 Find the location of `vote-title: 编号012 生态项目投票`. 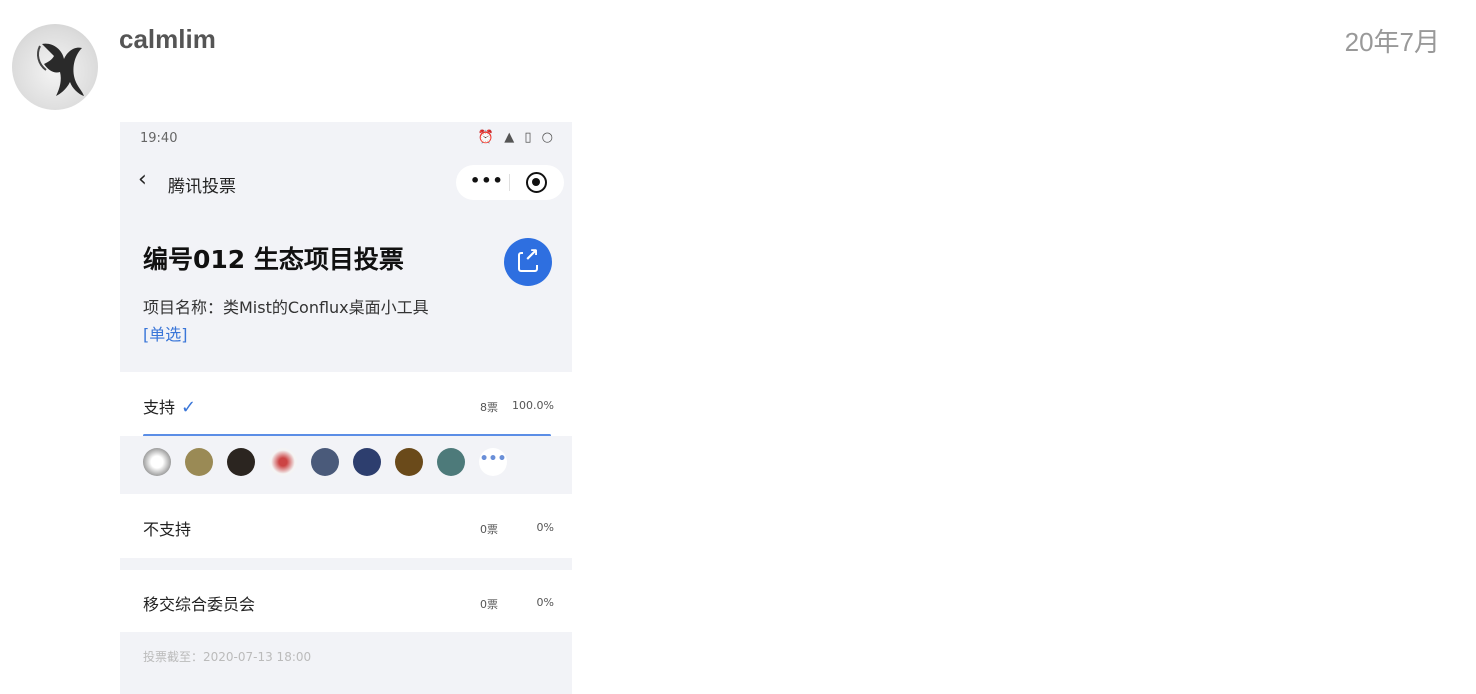

vote-title: 编号012 生态项目投票 is located at coordinates (273, 259).